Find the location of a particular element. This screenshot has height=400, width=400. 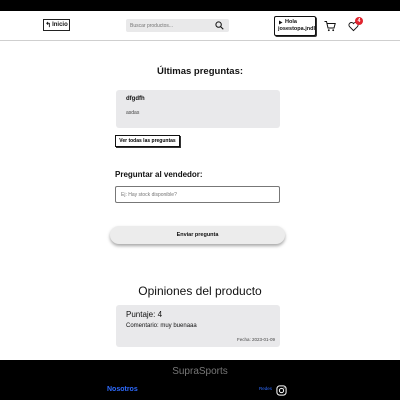

favorites-count-badge: 4 is located at coordinates (359, 21).